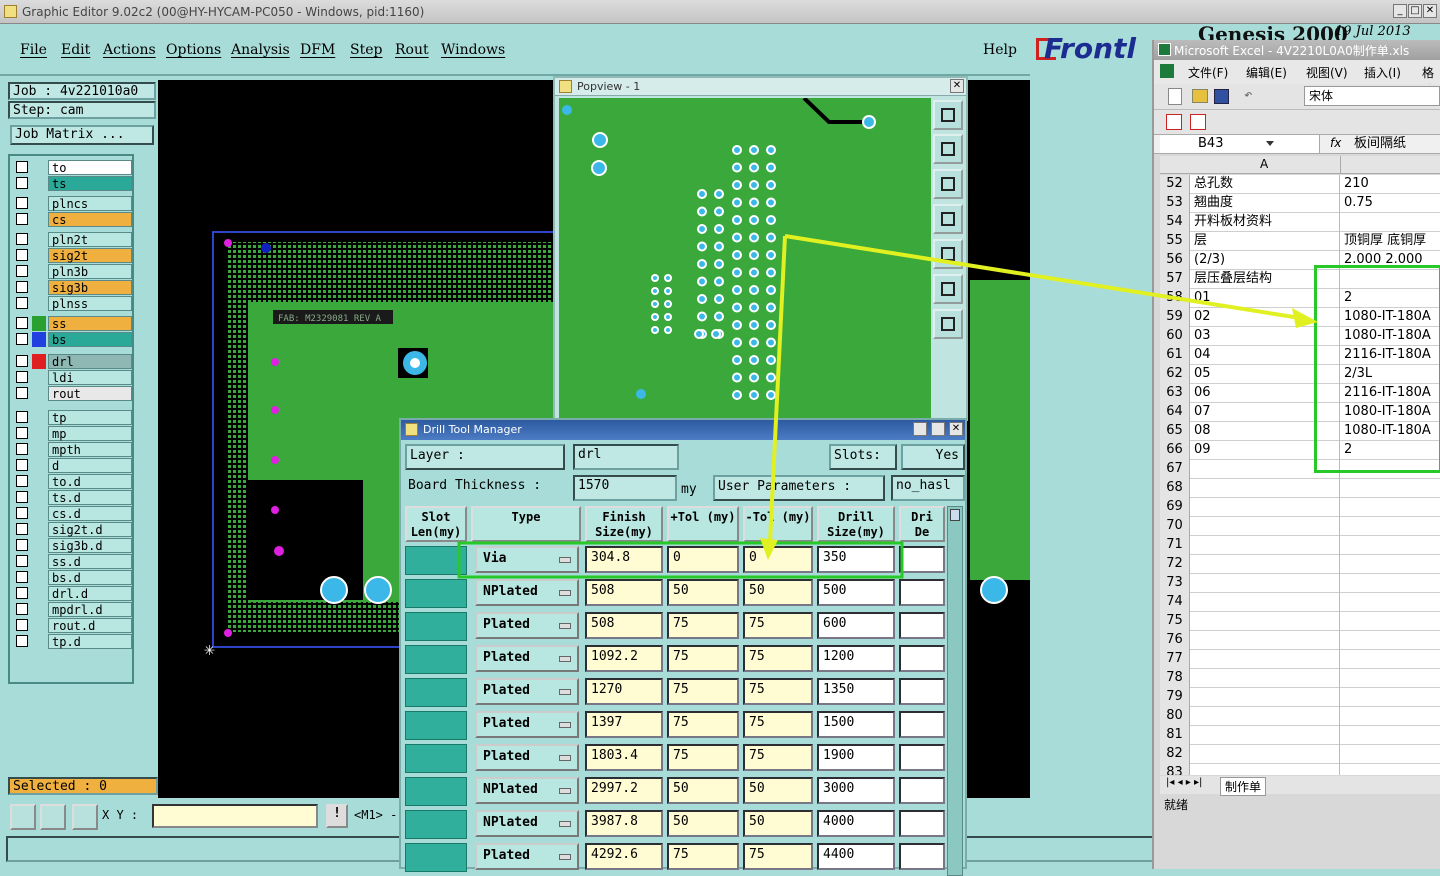 This screenshot has height=876, width=1440. I want to click on arrow-head-via-icon, so click(769, 549).